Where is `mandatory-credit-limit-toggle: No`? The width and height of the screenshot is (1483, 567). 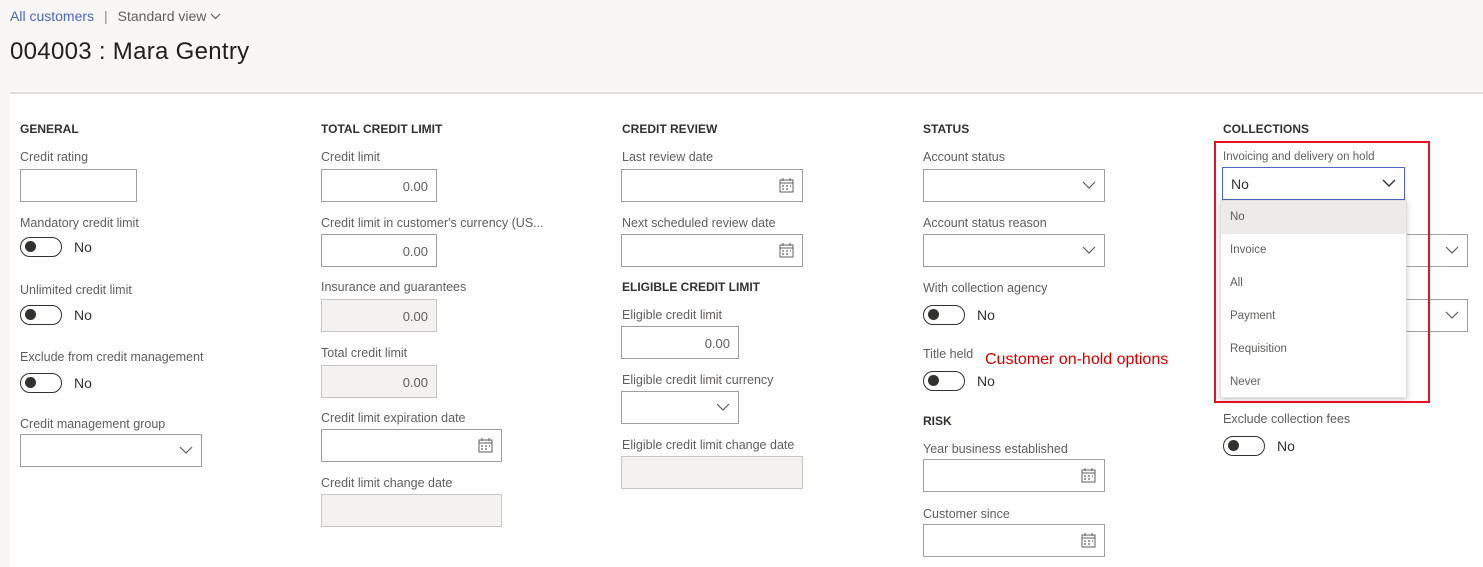
mandatory-credit-limit-toggle: No is located at coordinates (56, 247).